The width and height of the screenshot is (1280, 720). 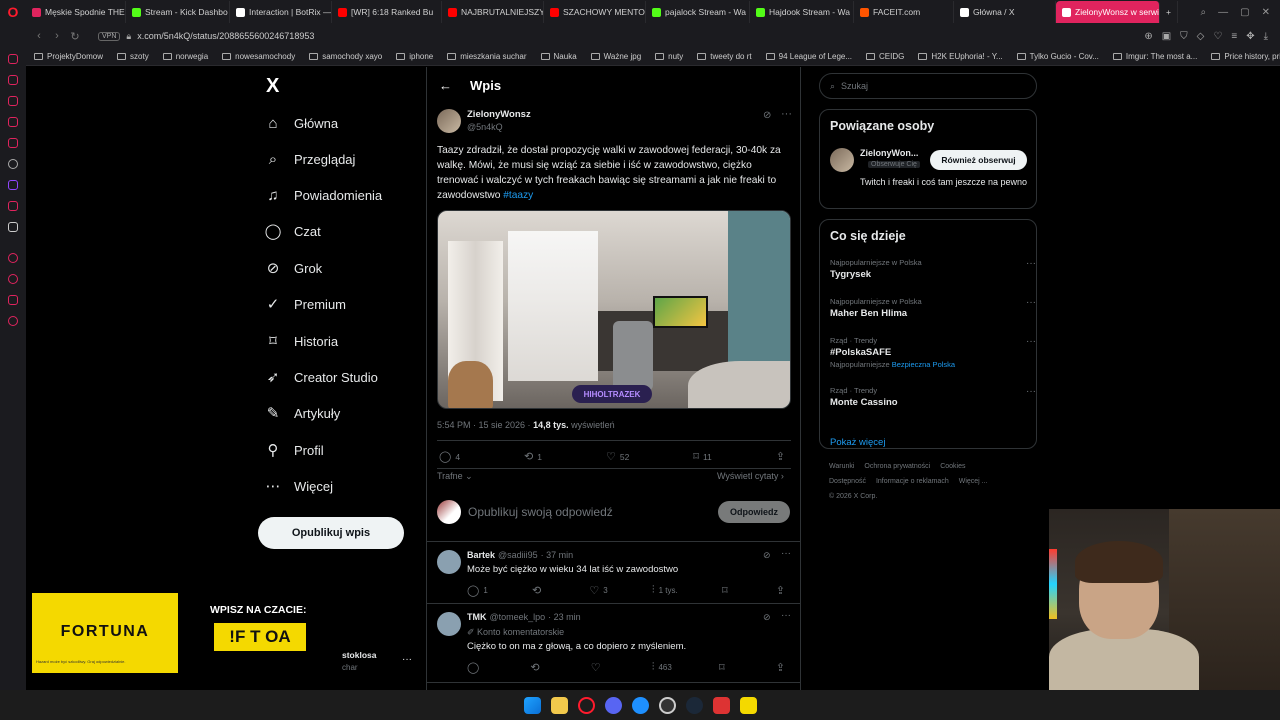 What do you see at coordinates (897, 466) in the screenshot?
I see `footer-link: Ochrona prywatności` at bounding box center [897, 466].